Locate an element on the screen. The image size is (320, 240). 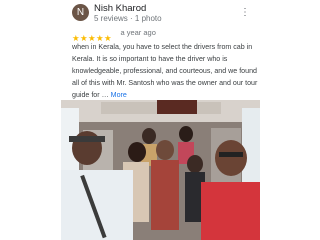
review-date: a year ago is located at coordinates (138, 32).